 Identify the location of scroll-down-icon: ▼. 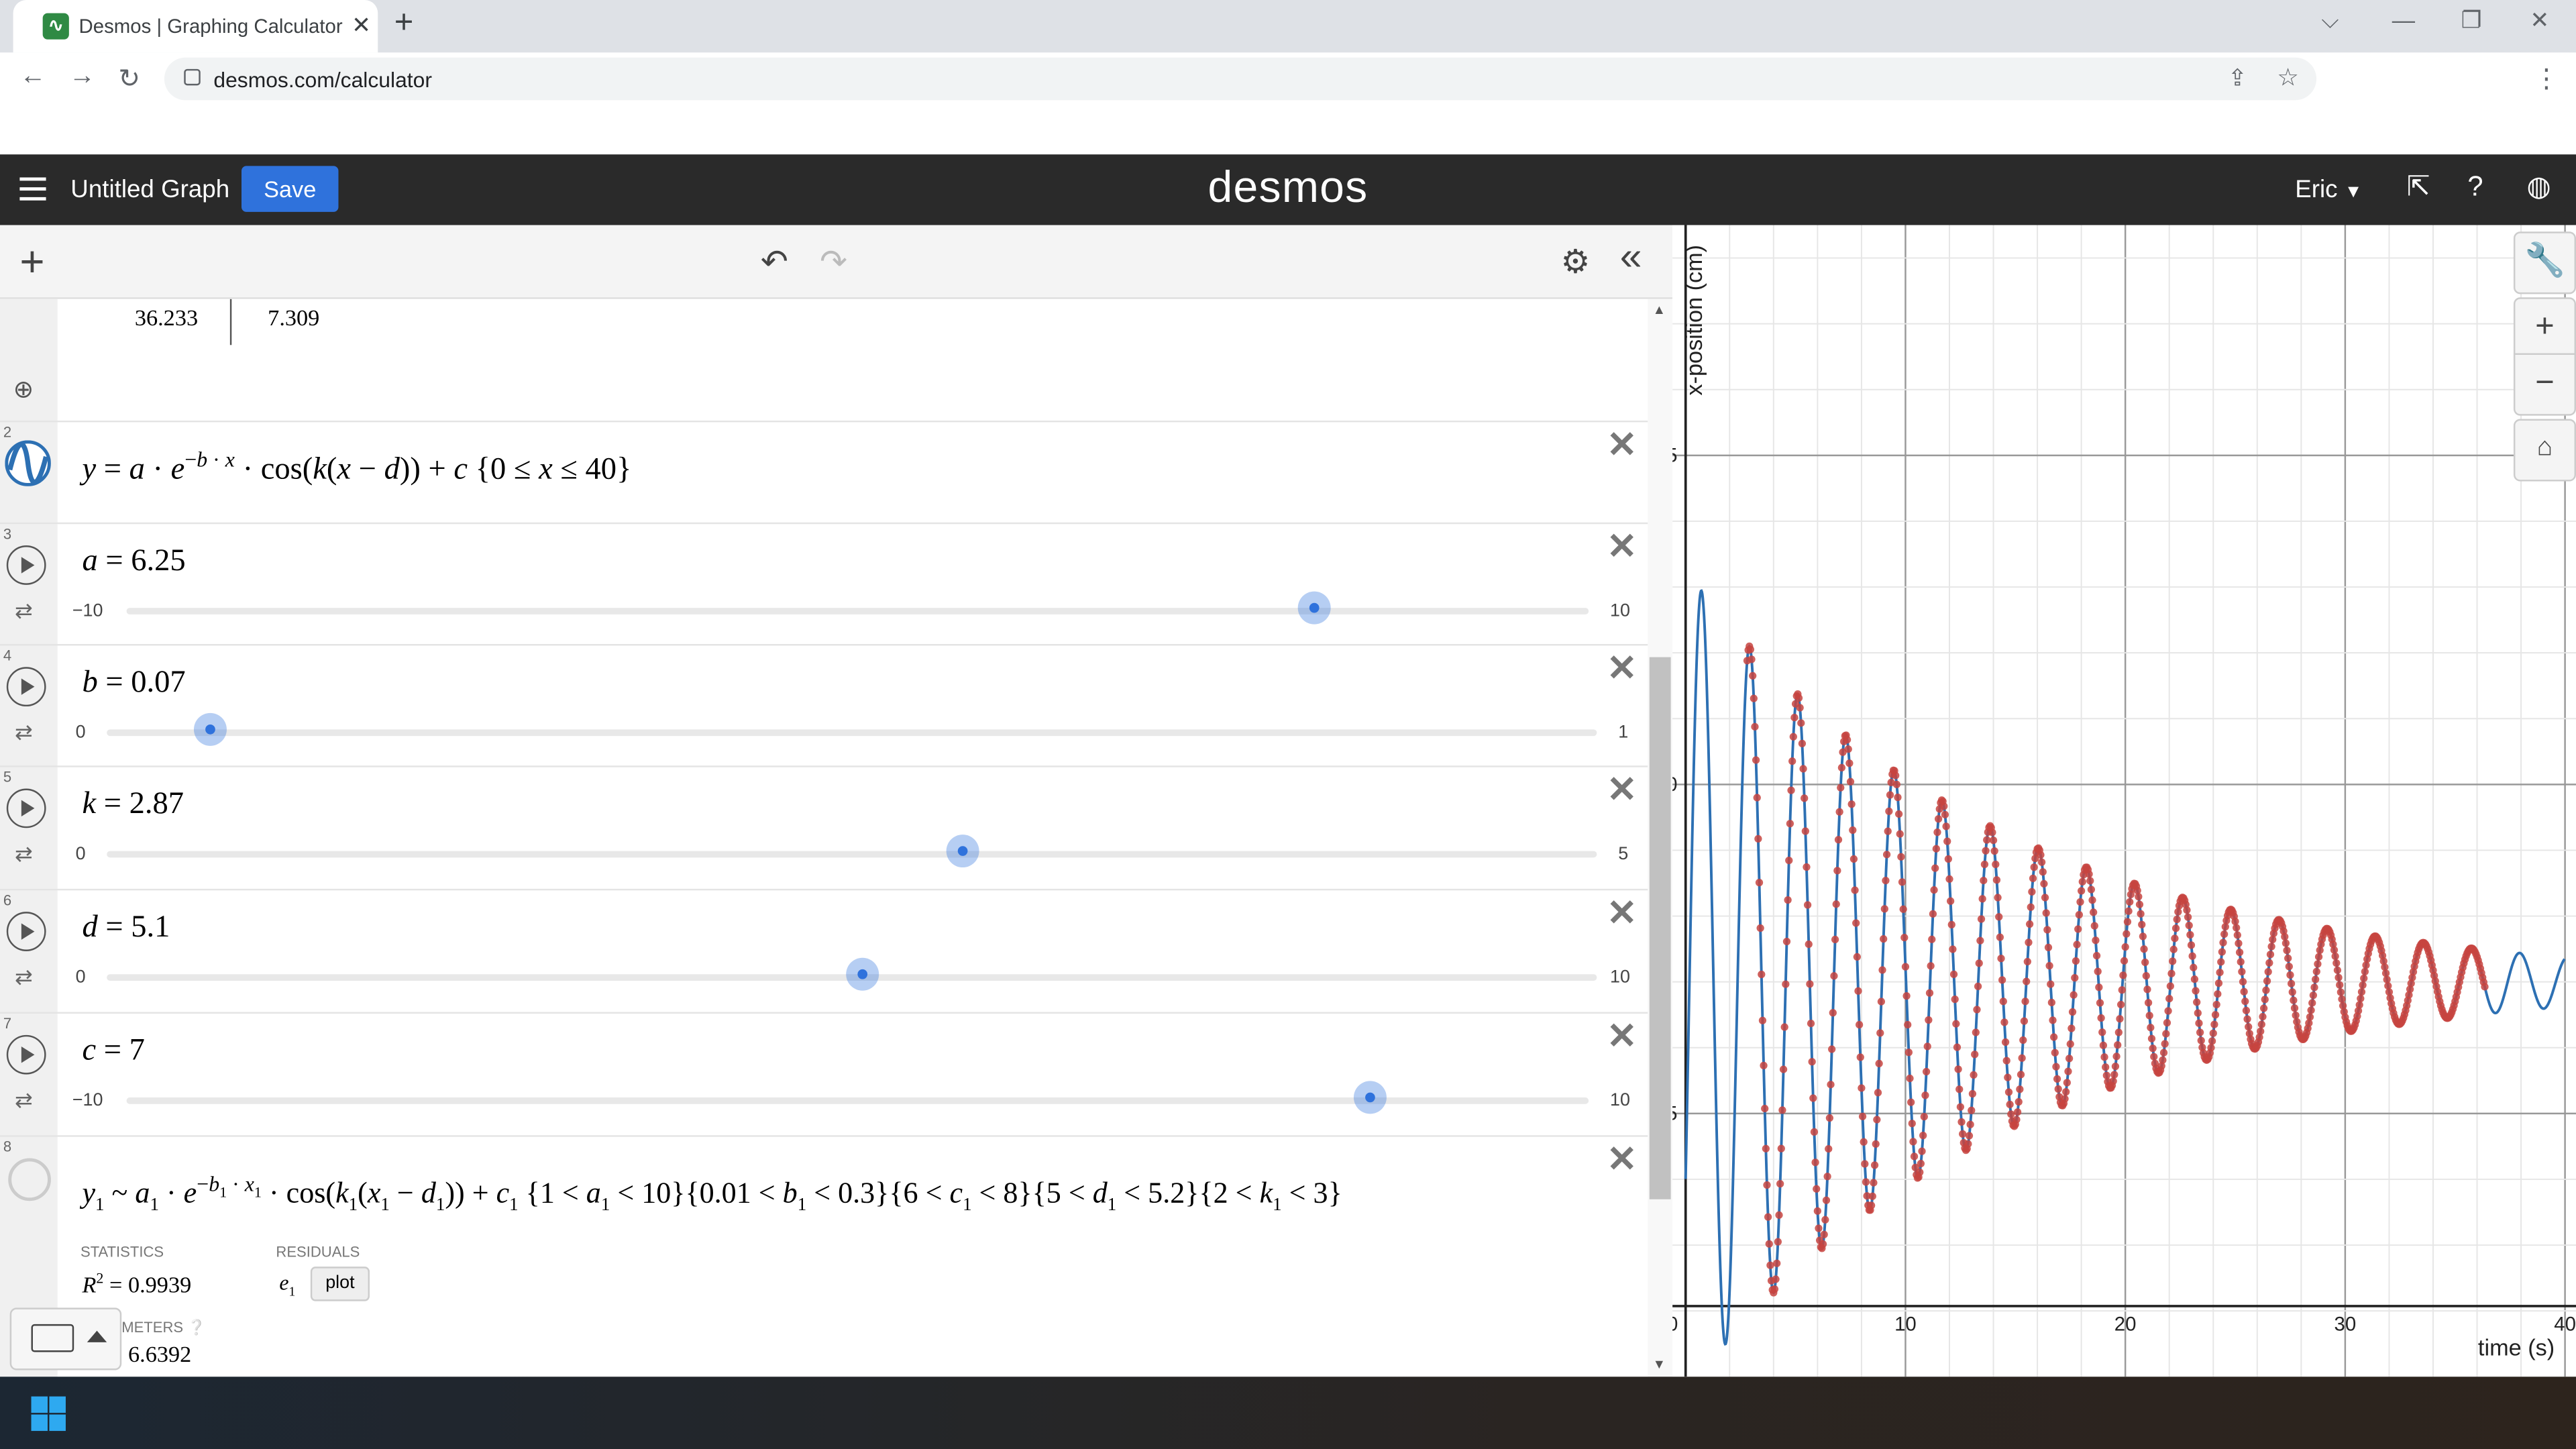
(1659, 1364).